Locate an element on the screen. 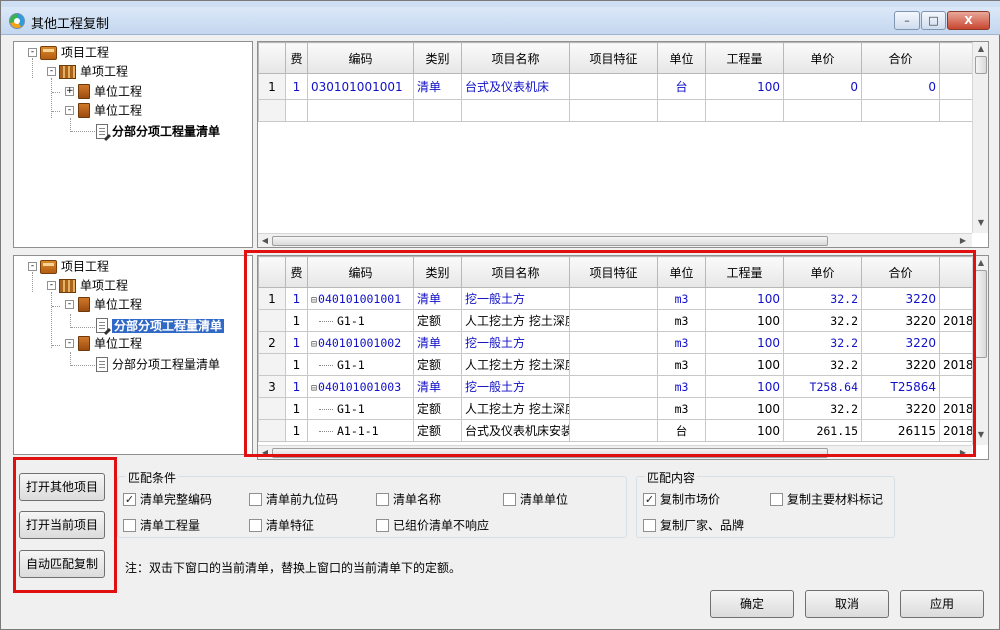 The height and width of the screenshot is (630, 1000). match-condition-checkbox: 清单名称 is located at coordinates (408, 499).